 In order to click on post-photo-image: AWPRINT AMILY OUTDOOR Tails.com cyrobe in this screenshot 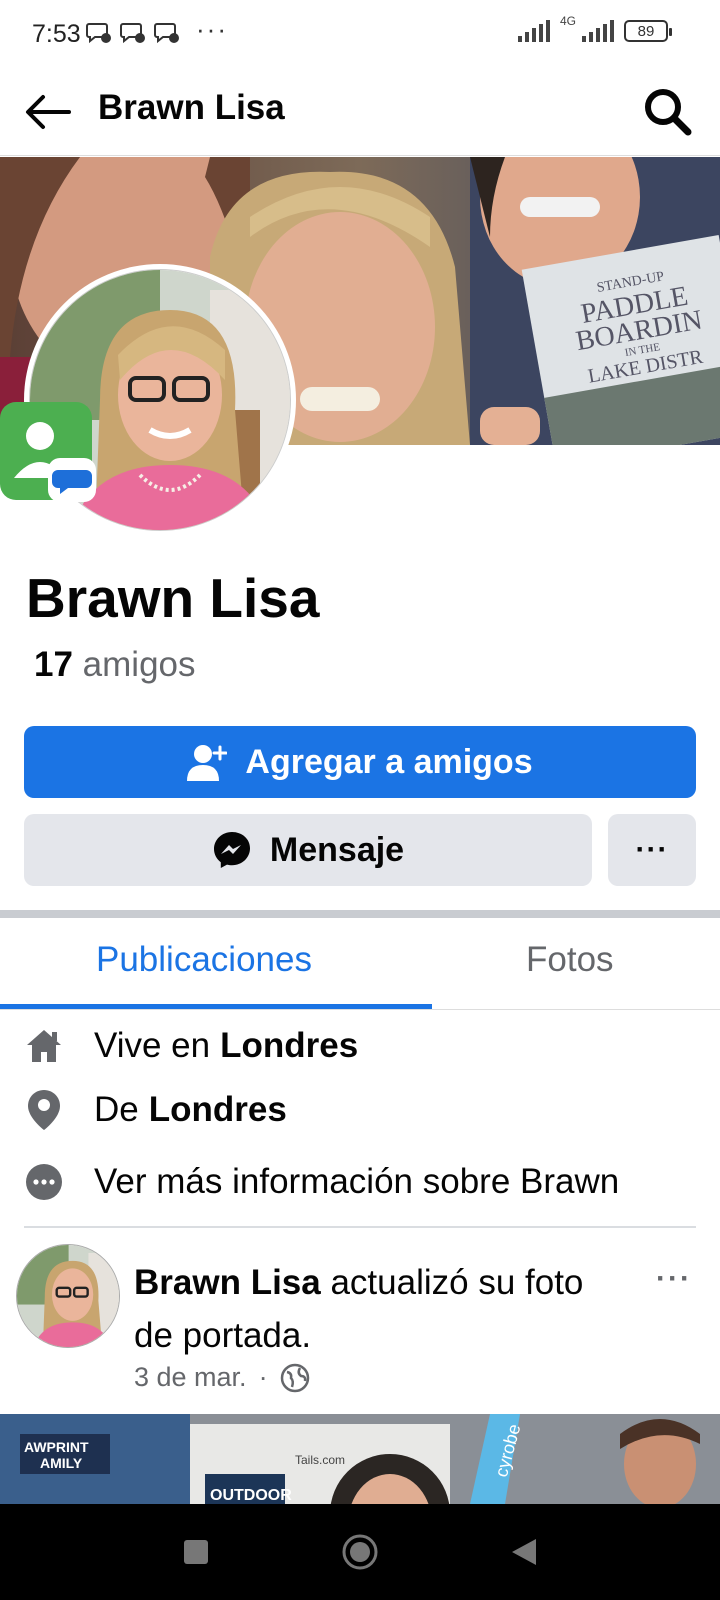, I will do `click(360, 1459)`.